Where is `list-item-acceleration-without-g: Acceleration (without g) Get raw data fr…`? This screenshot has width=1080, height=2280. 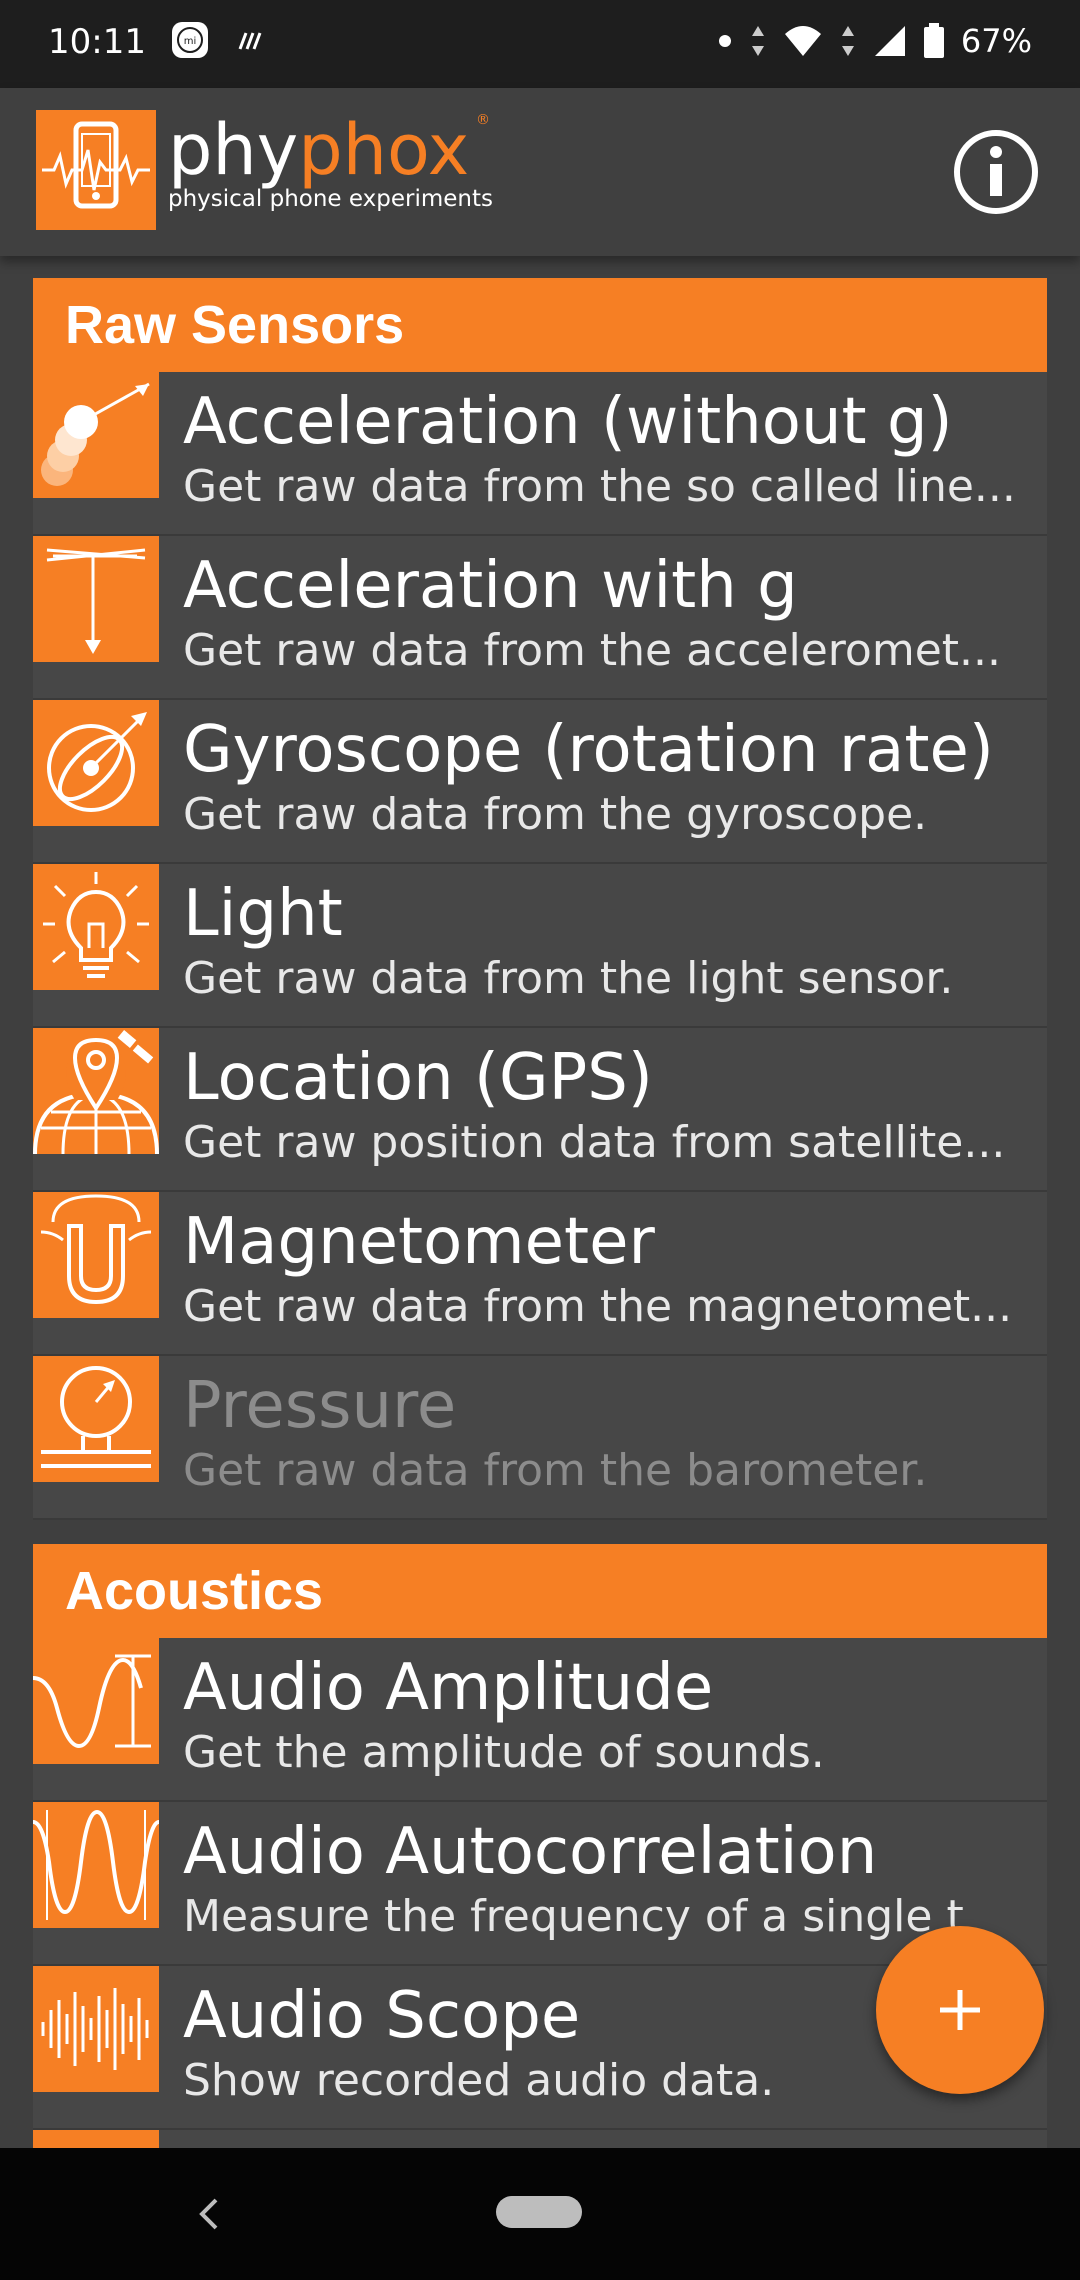 list-item-acceleration-without-g: Acceleration (without g) Get raw data fr… is located at coordinates (540, 454).